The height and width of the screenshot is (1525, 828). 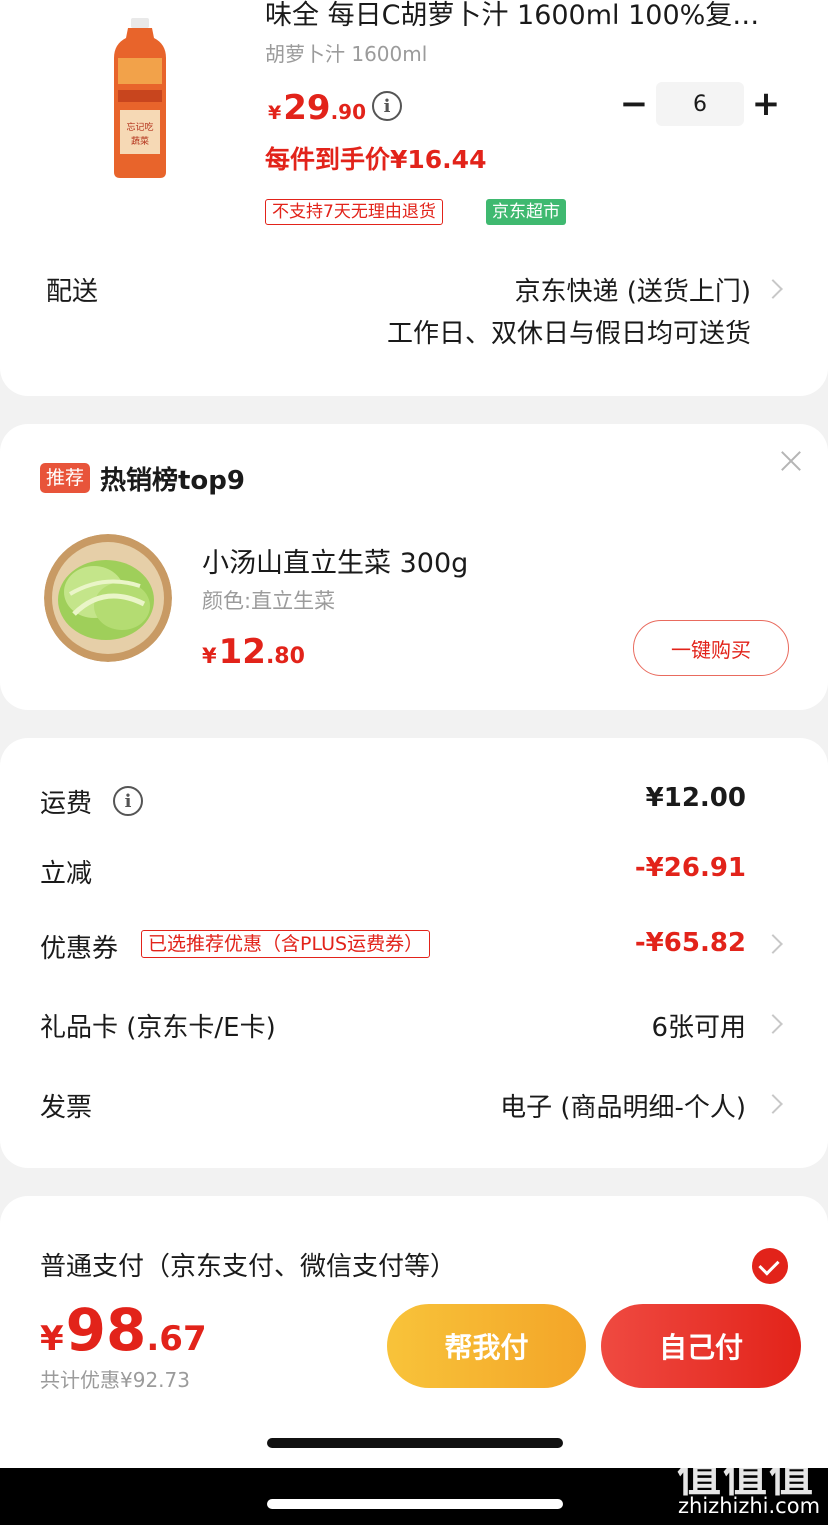 I want to click on total-saved: 共计优惠¥92.73, so click(x=115, y=1380).